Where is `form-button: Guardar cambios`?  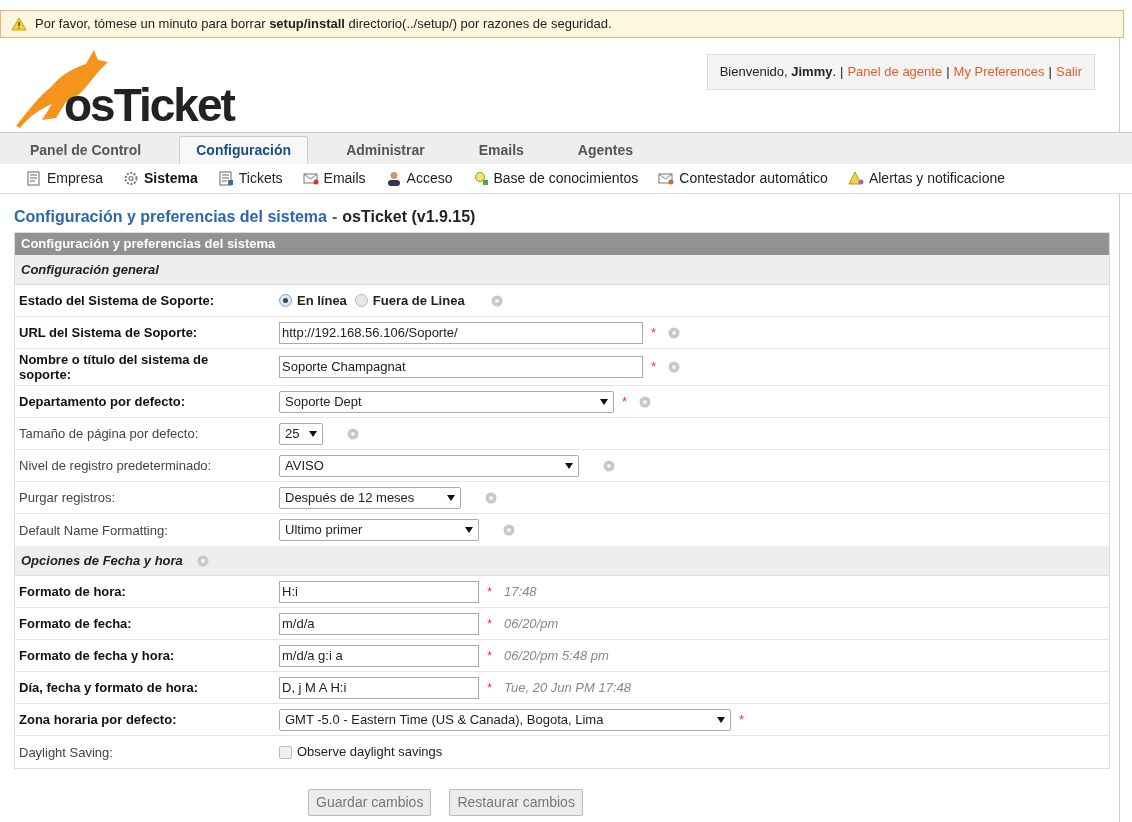
form-button: Guardar cambios is located at coordinates (370, 802).